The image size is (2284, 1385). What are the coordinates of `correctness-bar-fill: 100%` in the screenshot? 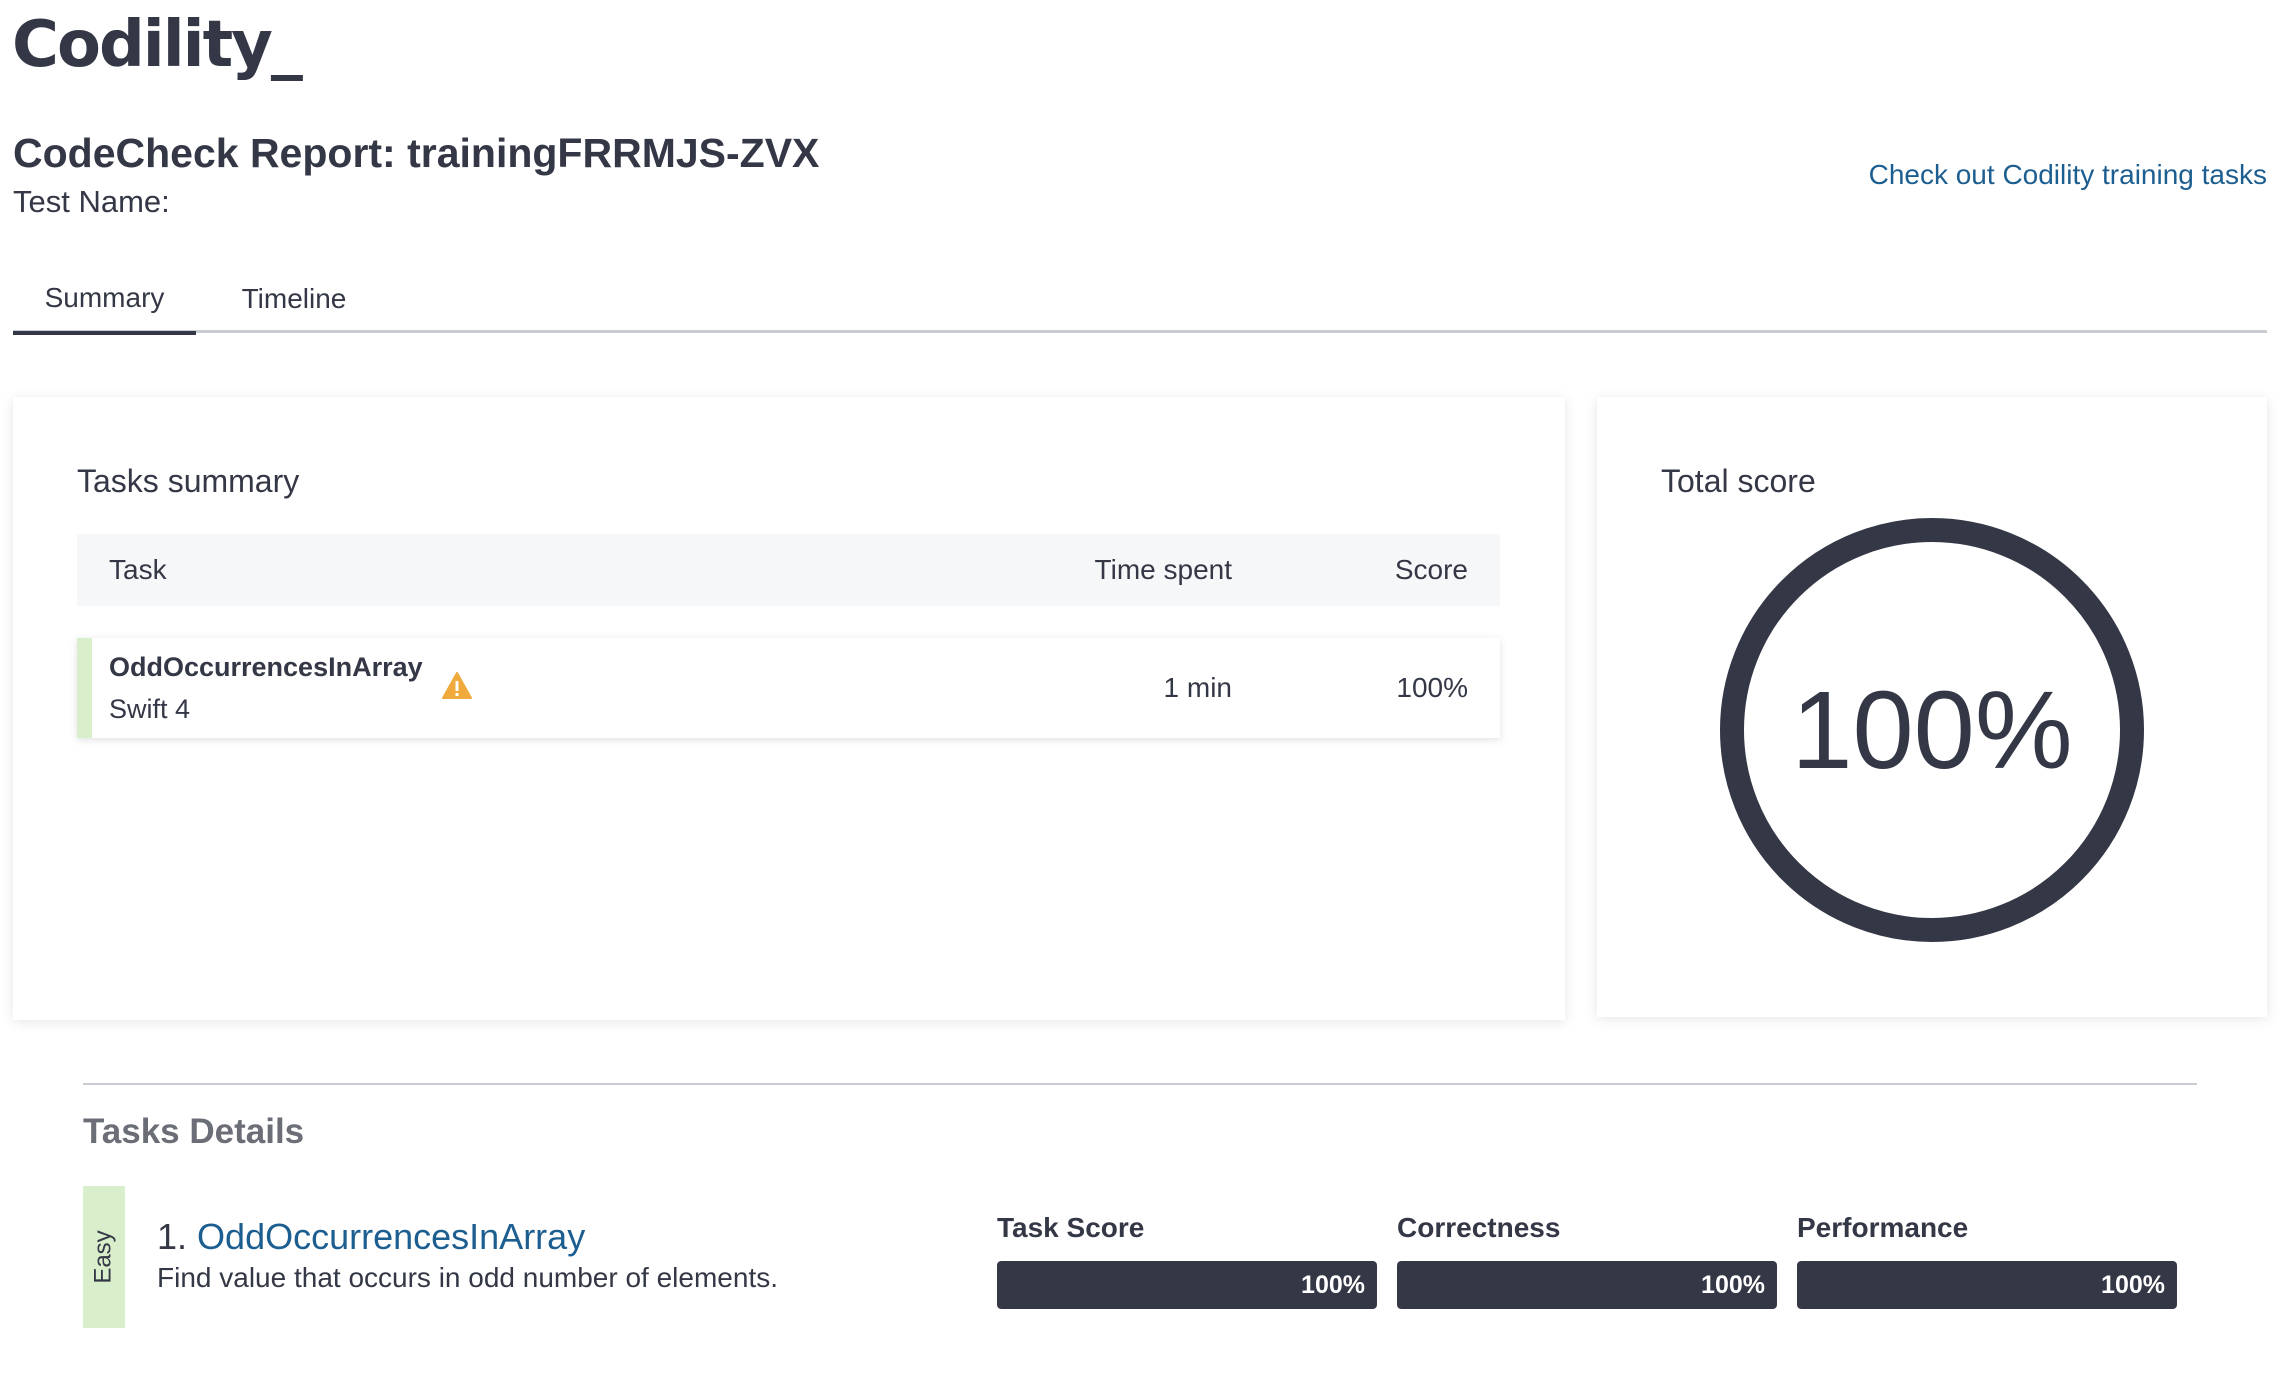 It's located at (1587, 1285).